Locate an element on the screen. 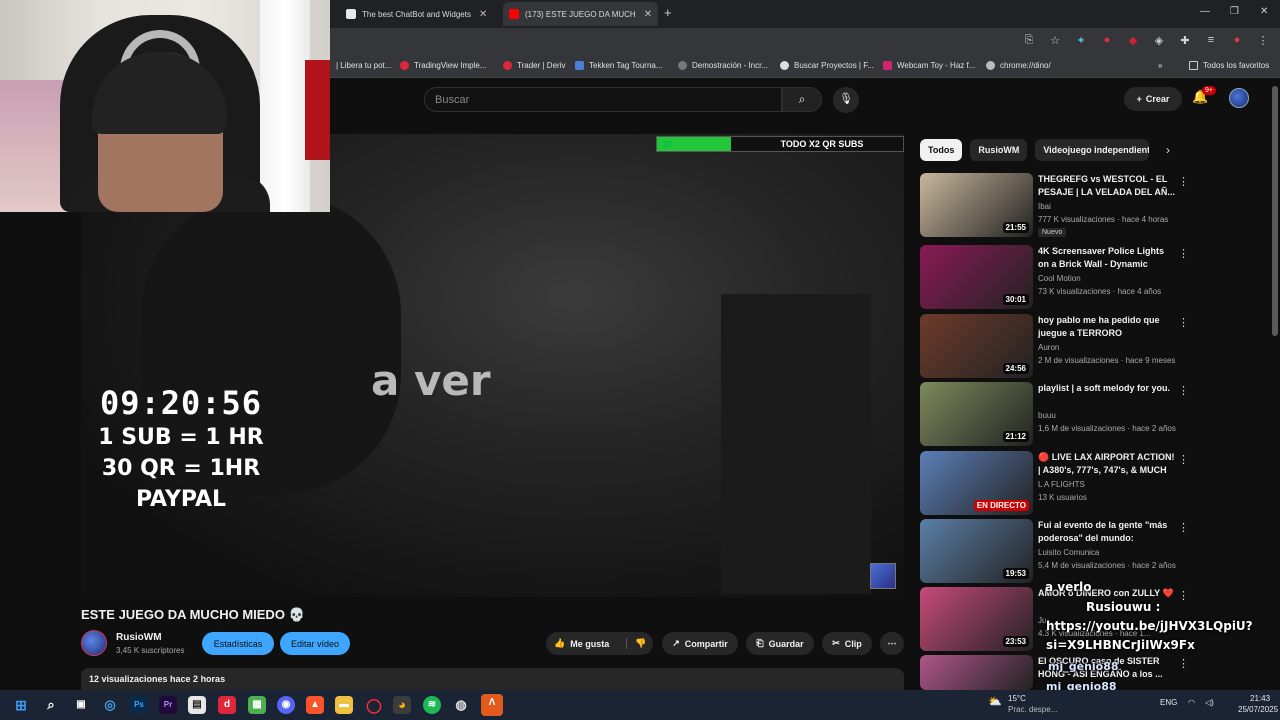  temperature: 15°C is located at coordinates (1017, 698).